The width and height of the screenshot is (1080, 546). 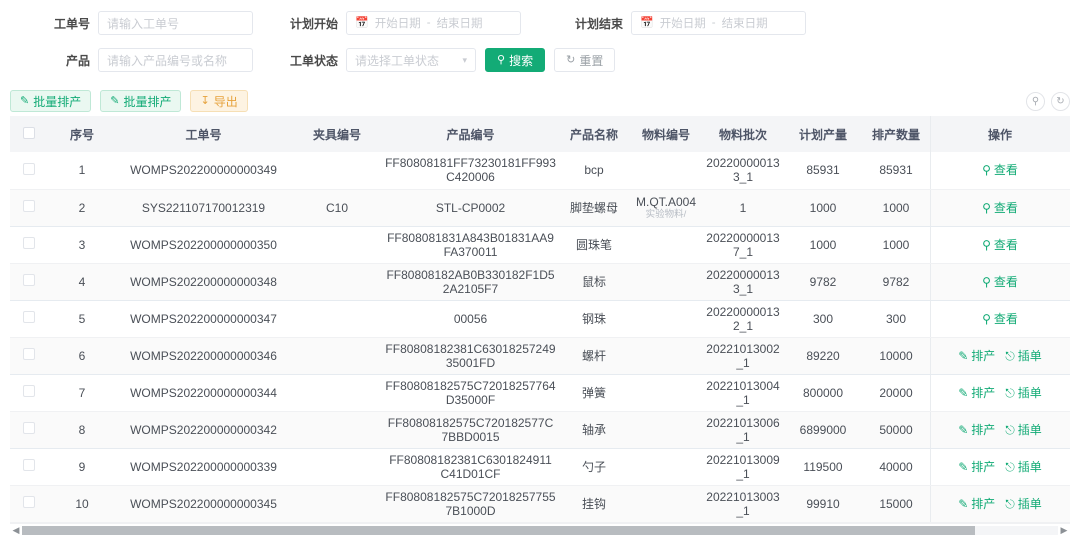 What do you see at coordinates (591, 60) in the screenshot?
I see `reset-button-label: 重置` at bounding box center [591, 60].